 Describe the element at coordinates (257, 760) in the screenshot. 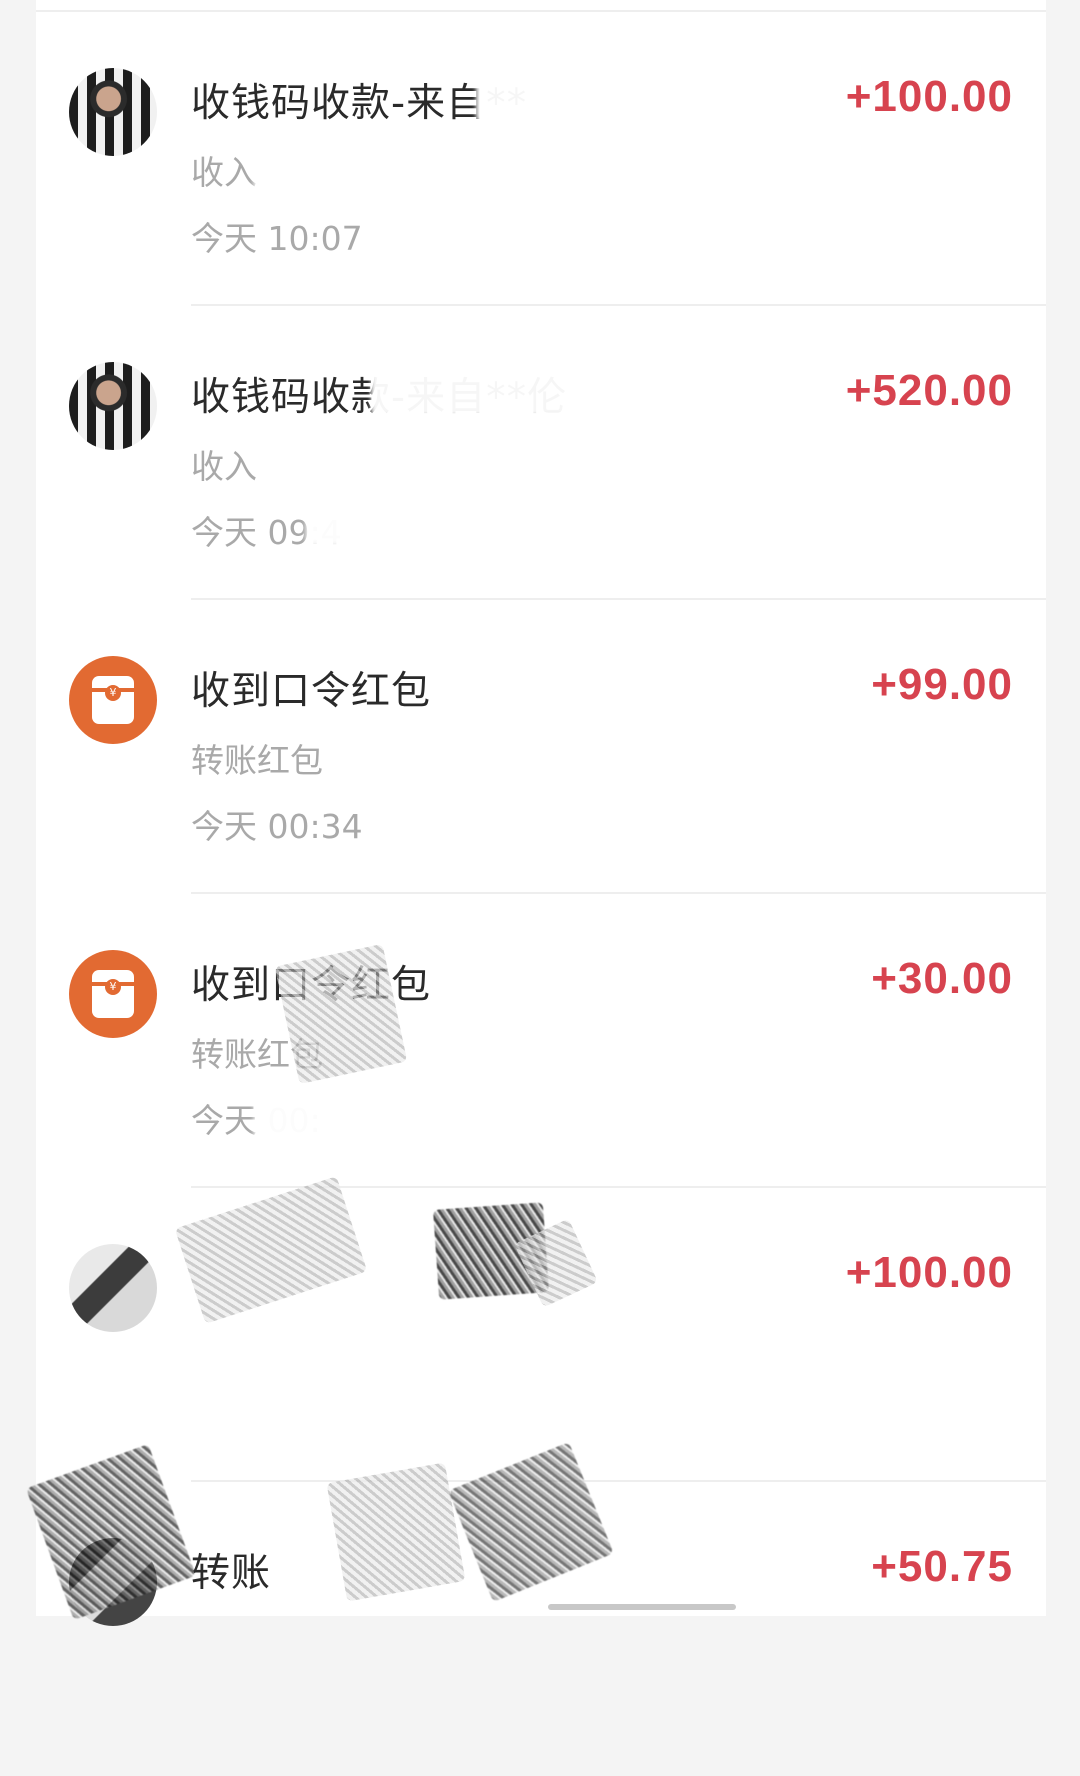

I see `transaction-type: 转账红包` at that location.